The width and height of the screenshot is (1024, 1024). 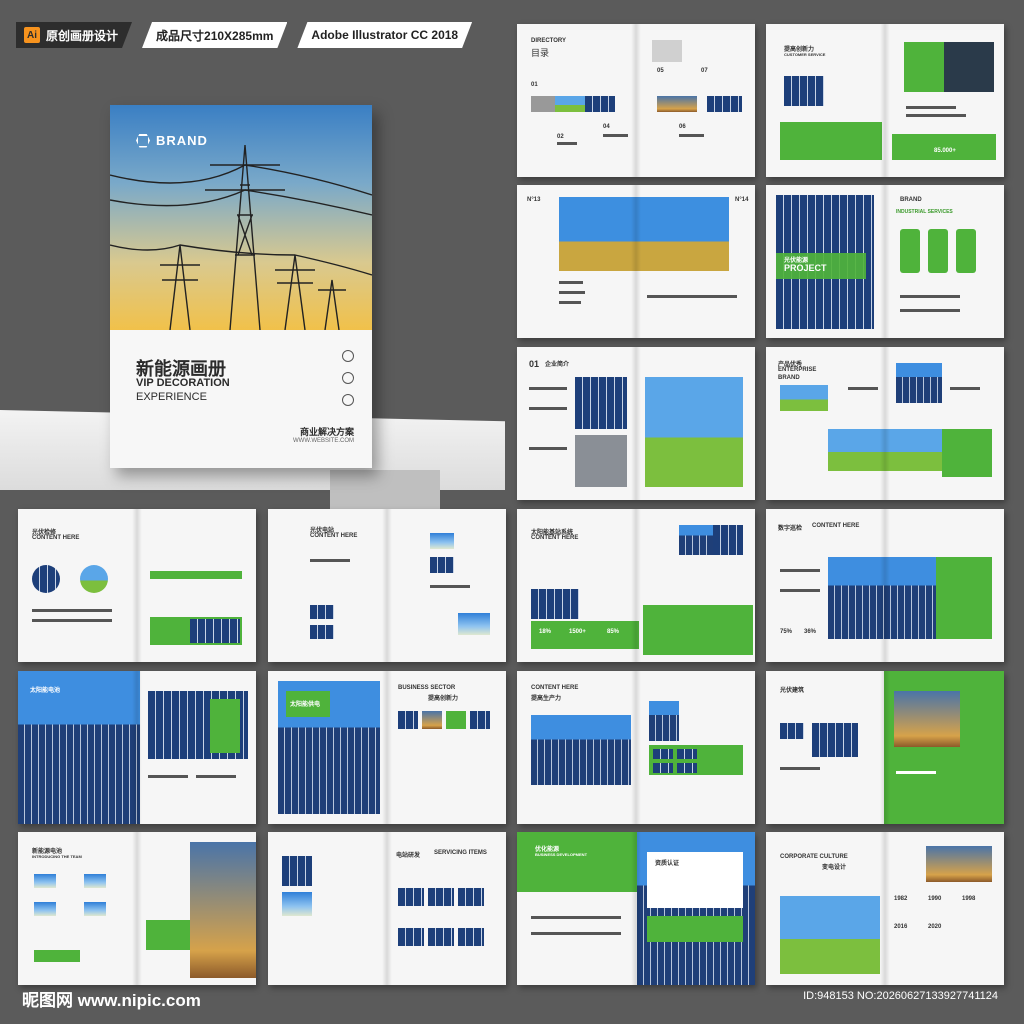 I want to click on spread-solar-cell: 太阳能电池, so click(x=137, y=747).